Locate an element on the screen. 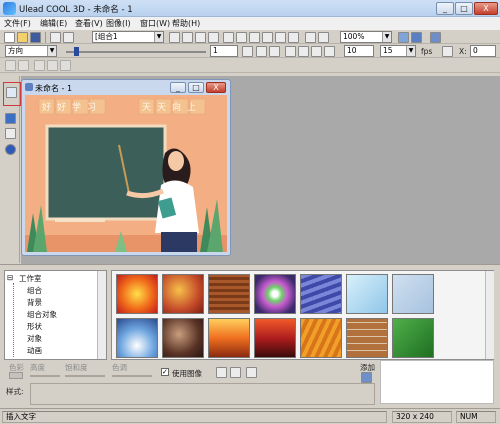 Image resolution: width=500 pixels, height=424 pixels. status-hint: 插入文字 is located at coordinates (194, 417).